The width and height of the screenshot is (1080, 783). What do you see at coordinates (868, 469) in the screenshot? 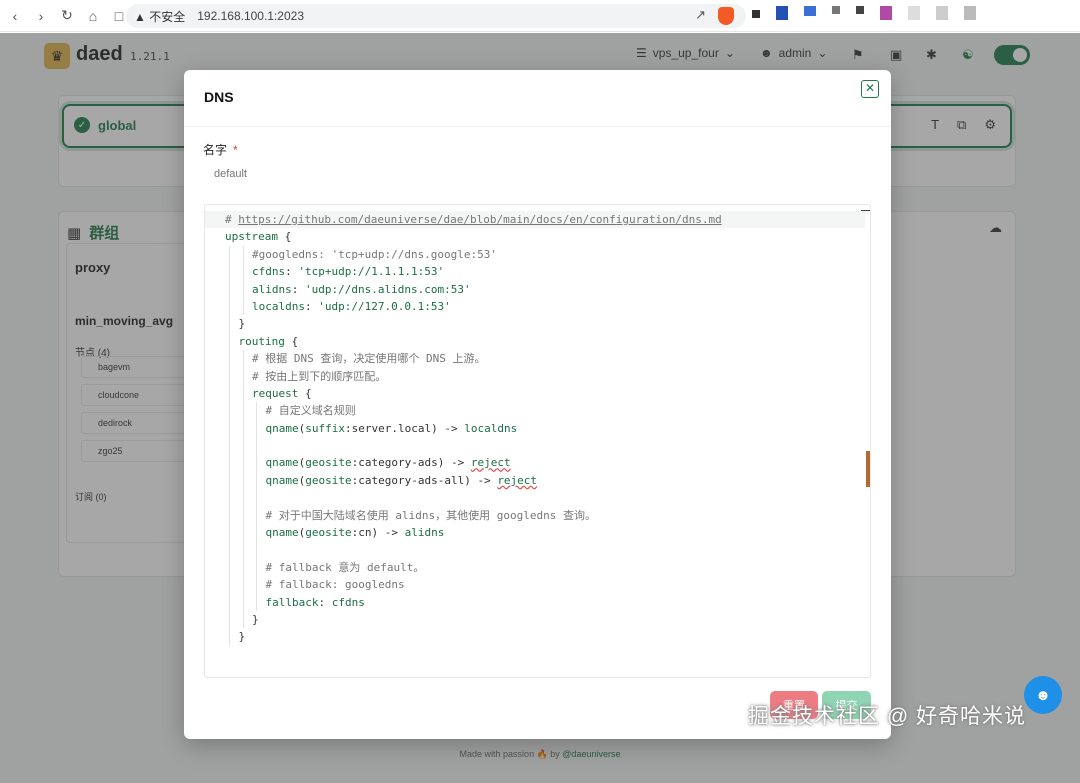
I see `editor-scrollbar-thumb` at bounding box center [868, 469].